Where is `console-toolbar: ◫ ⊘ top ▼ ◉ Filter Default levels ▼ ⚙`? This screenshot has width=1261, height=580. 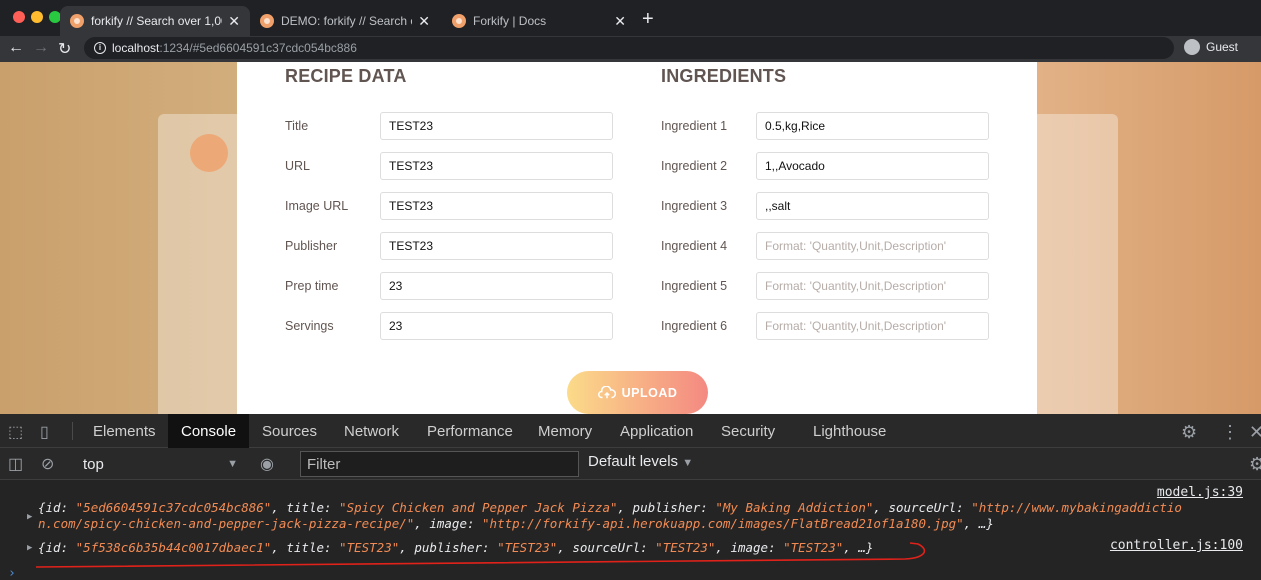 console-toolbar: ◫ ⊘ top ▼ ◉ Filter Default levels ▼ ⚙ is located at coordinates (630, 464).